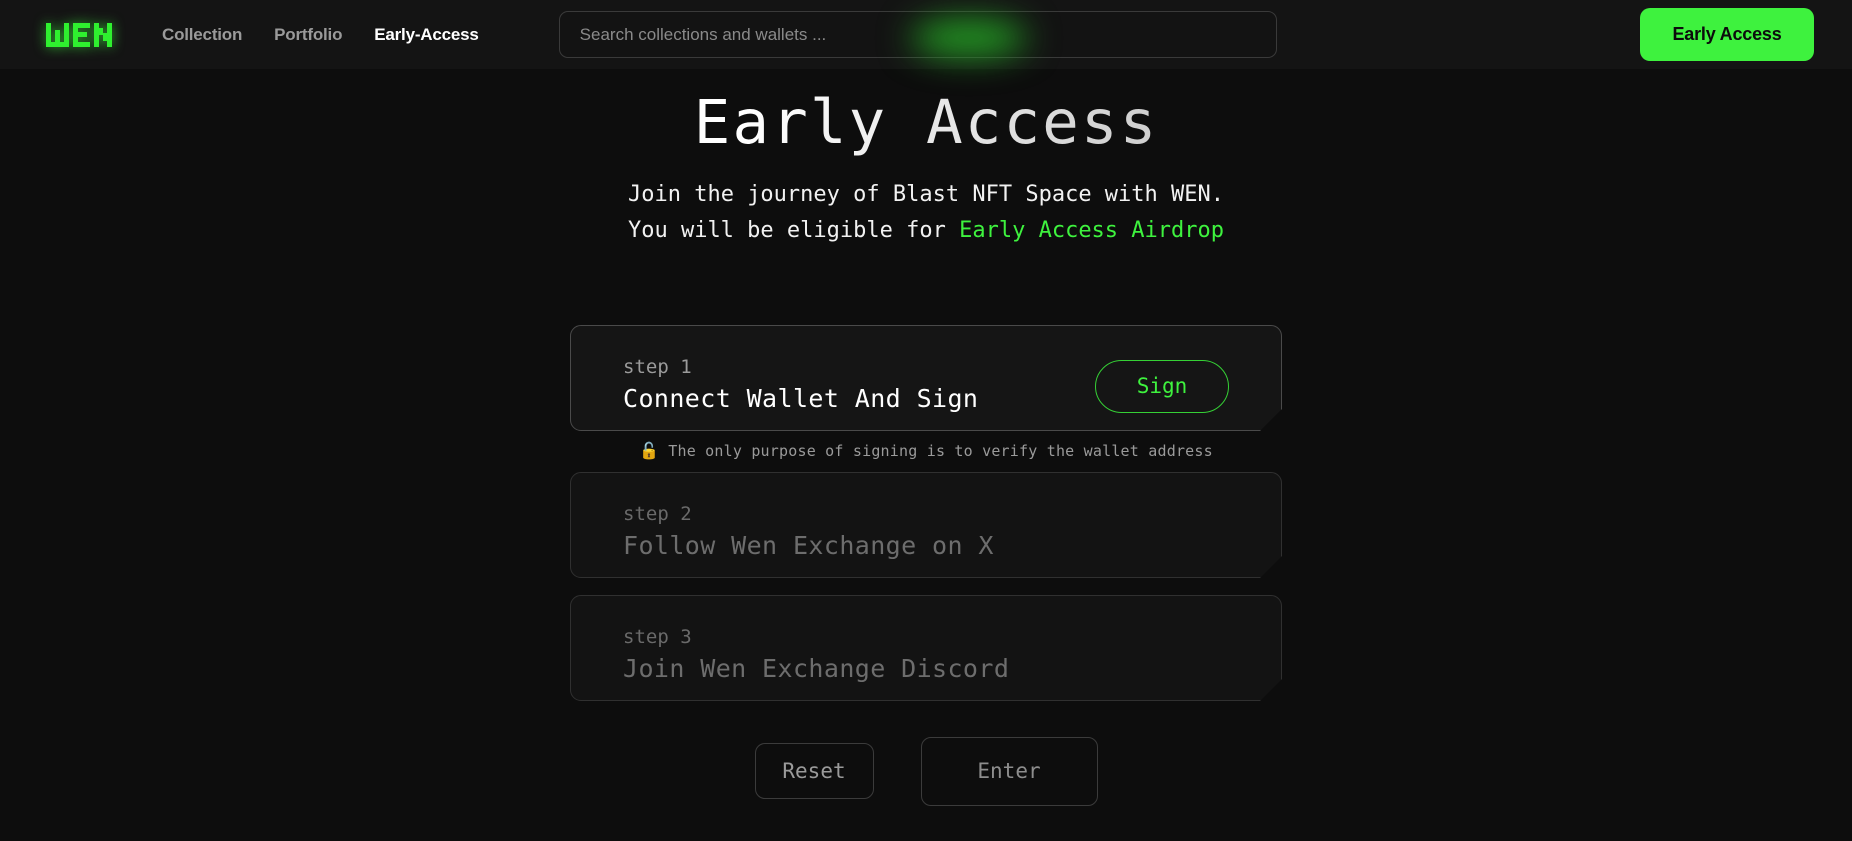 The width and height of the screenshot is (1852, 841). What do you see at coordinates (926, 123) in the screenshot?
I see `page-title: Early Access` at bounding box center [926, 123].